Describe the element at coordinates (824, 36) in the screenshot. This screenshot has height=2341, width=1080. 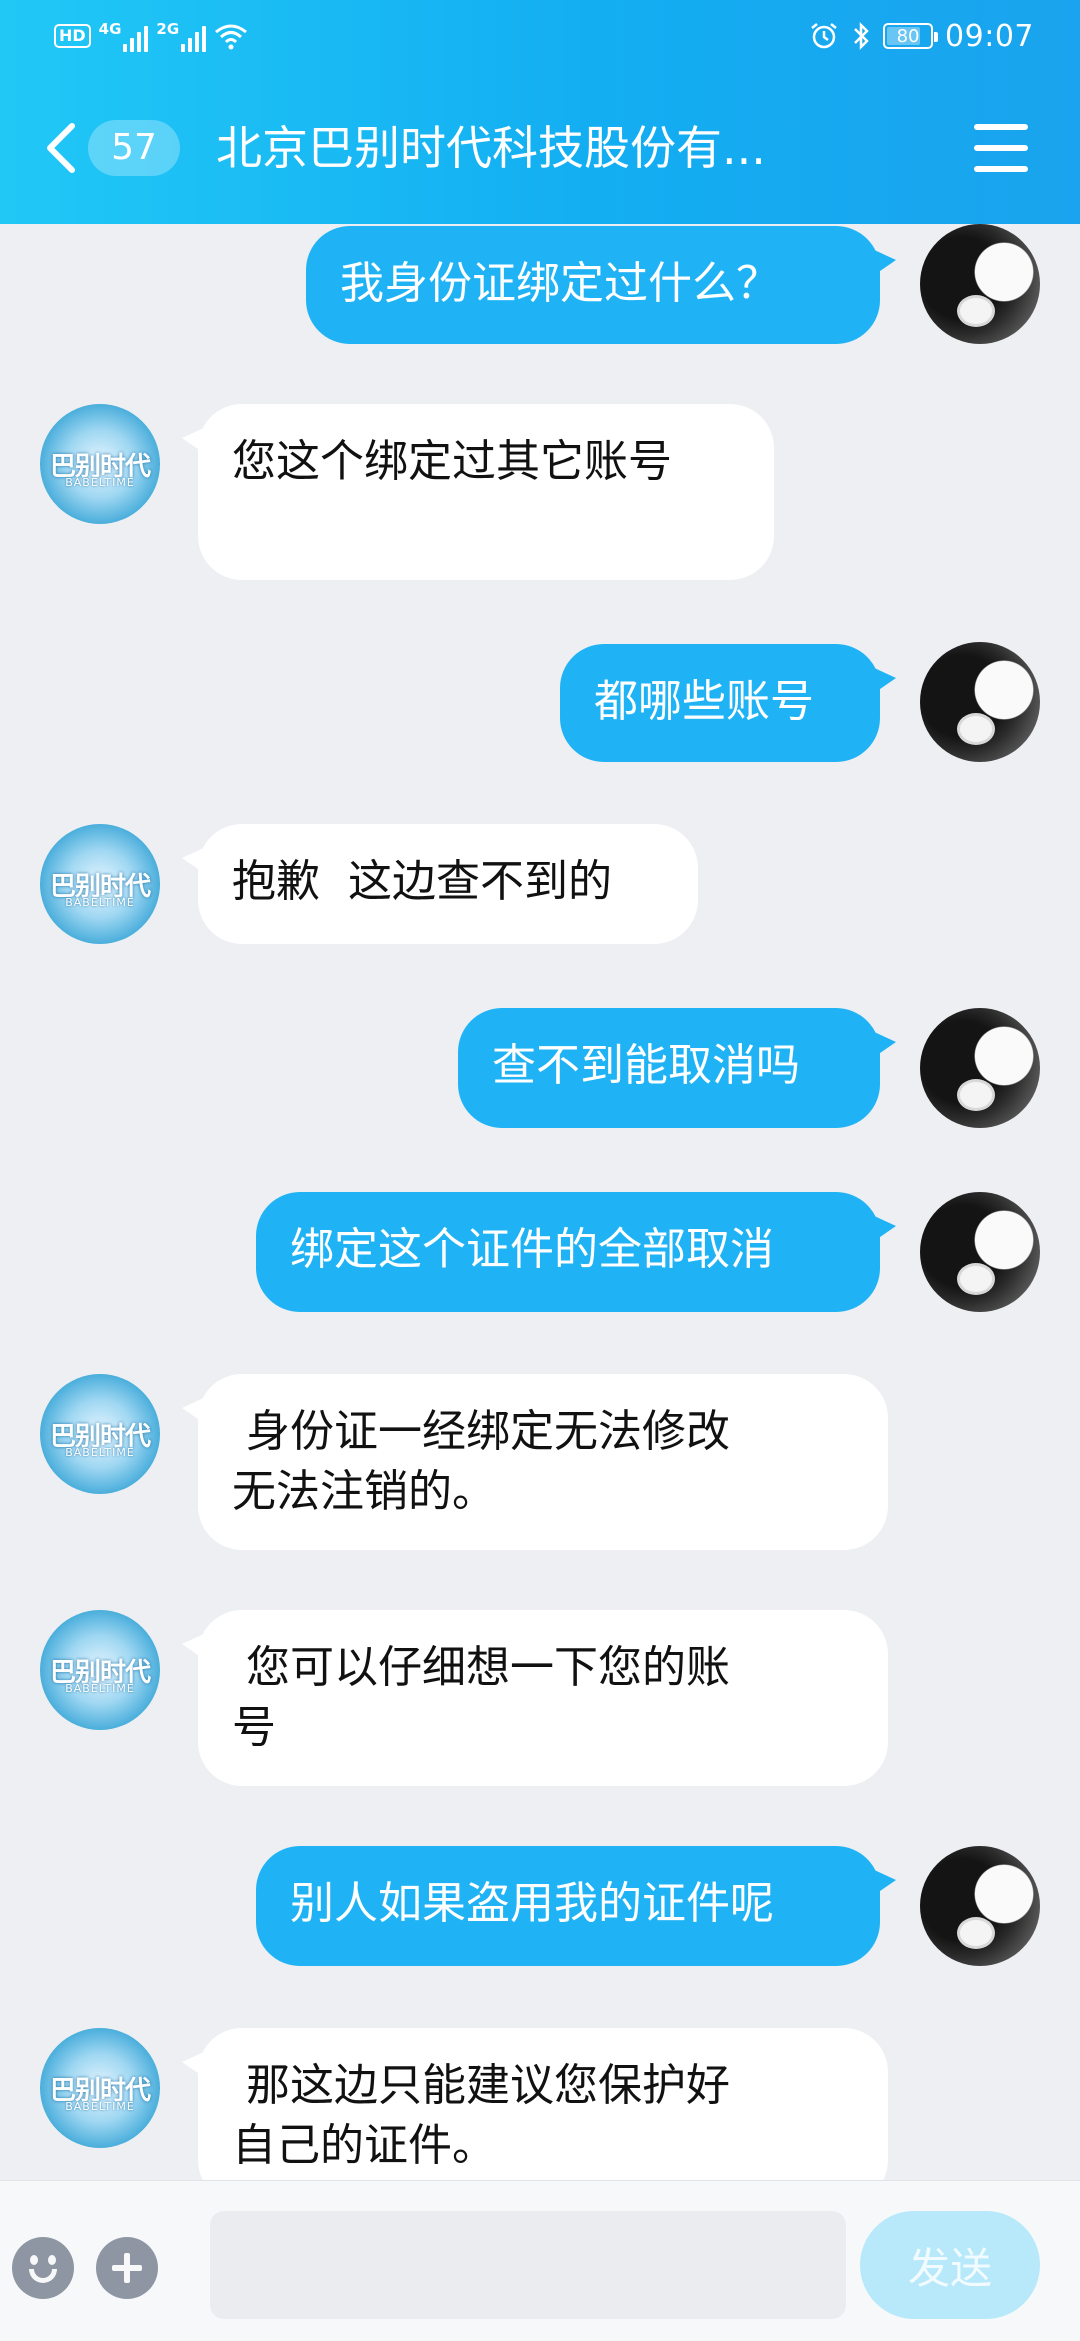
I see `alarm-icon` at that location.